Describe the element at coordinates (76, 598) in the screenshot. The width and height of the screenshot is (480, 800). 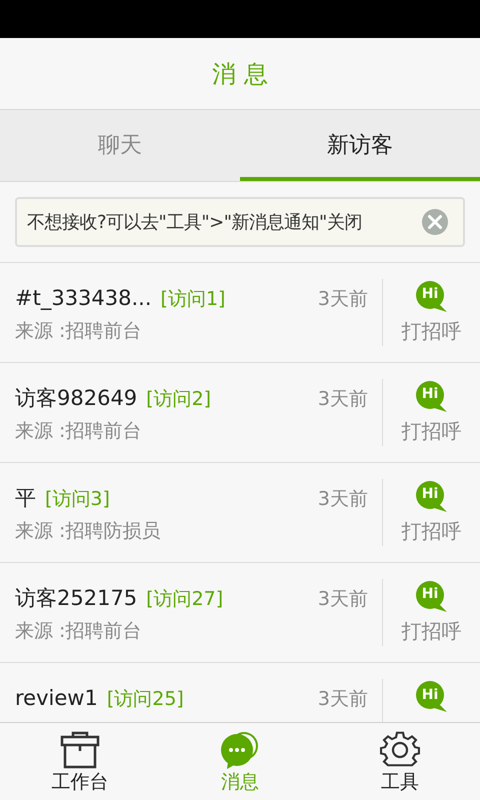
I see `visitor-name: 访客252175` at that location.